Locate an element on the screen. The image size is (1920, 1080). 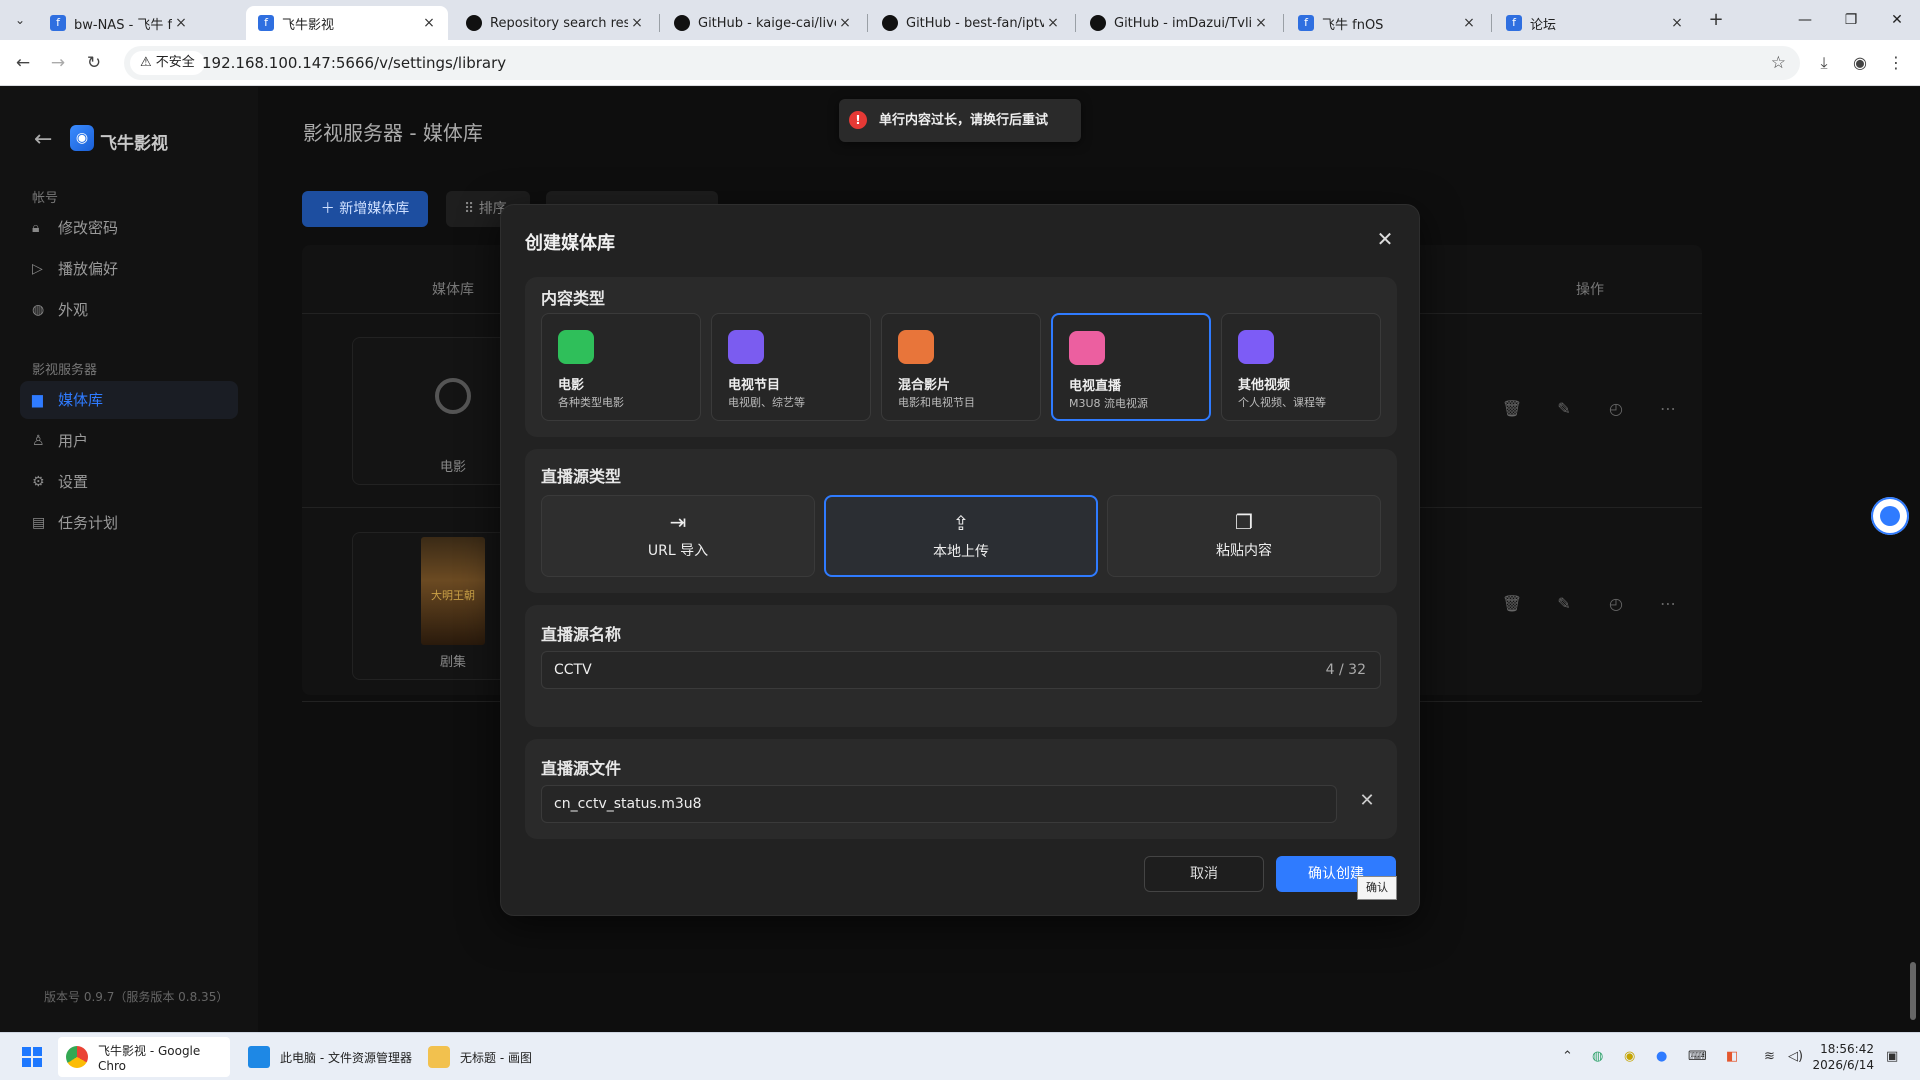
source-file-field: cn_cctv_status.m3u8 is located at coordinates (939, 804).